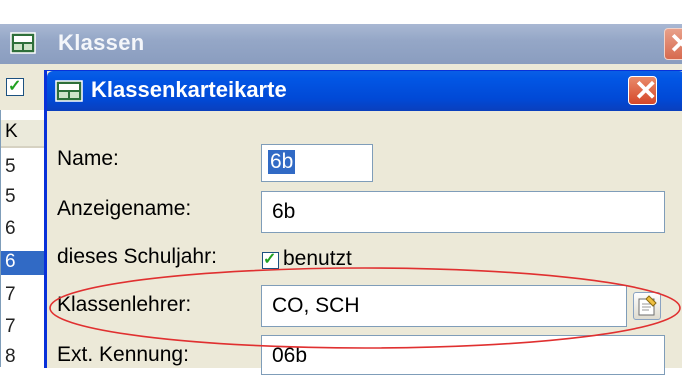 The width and height of the screenshot is (682, 375). I want to click on teacher-picker-button, so click(647, 306).